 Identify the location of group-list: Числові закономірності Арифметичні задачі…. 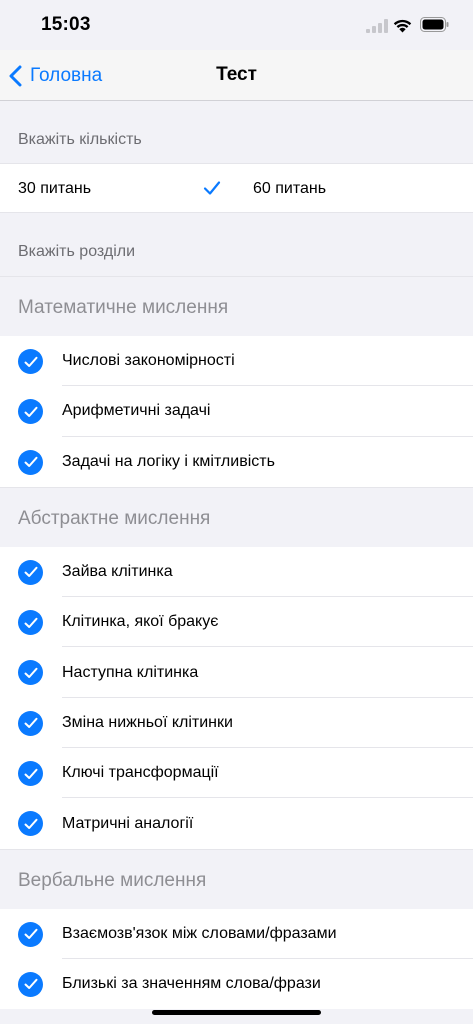
(236, 411).